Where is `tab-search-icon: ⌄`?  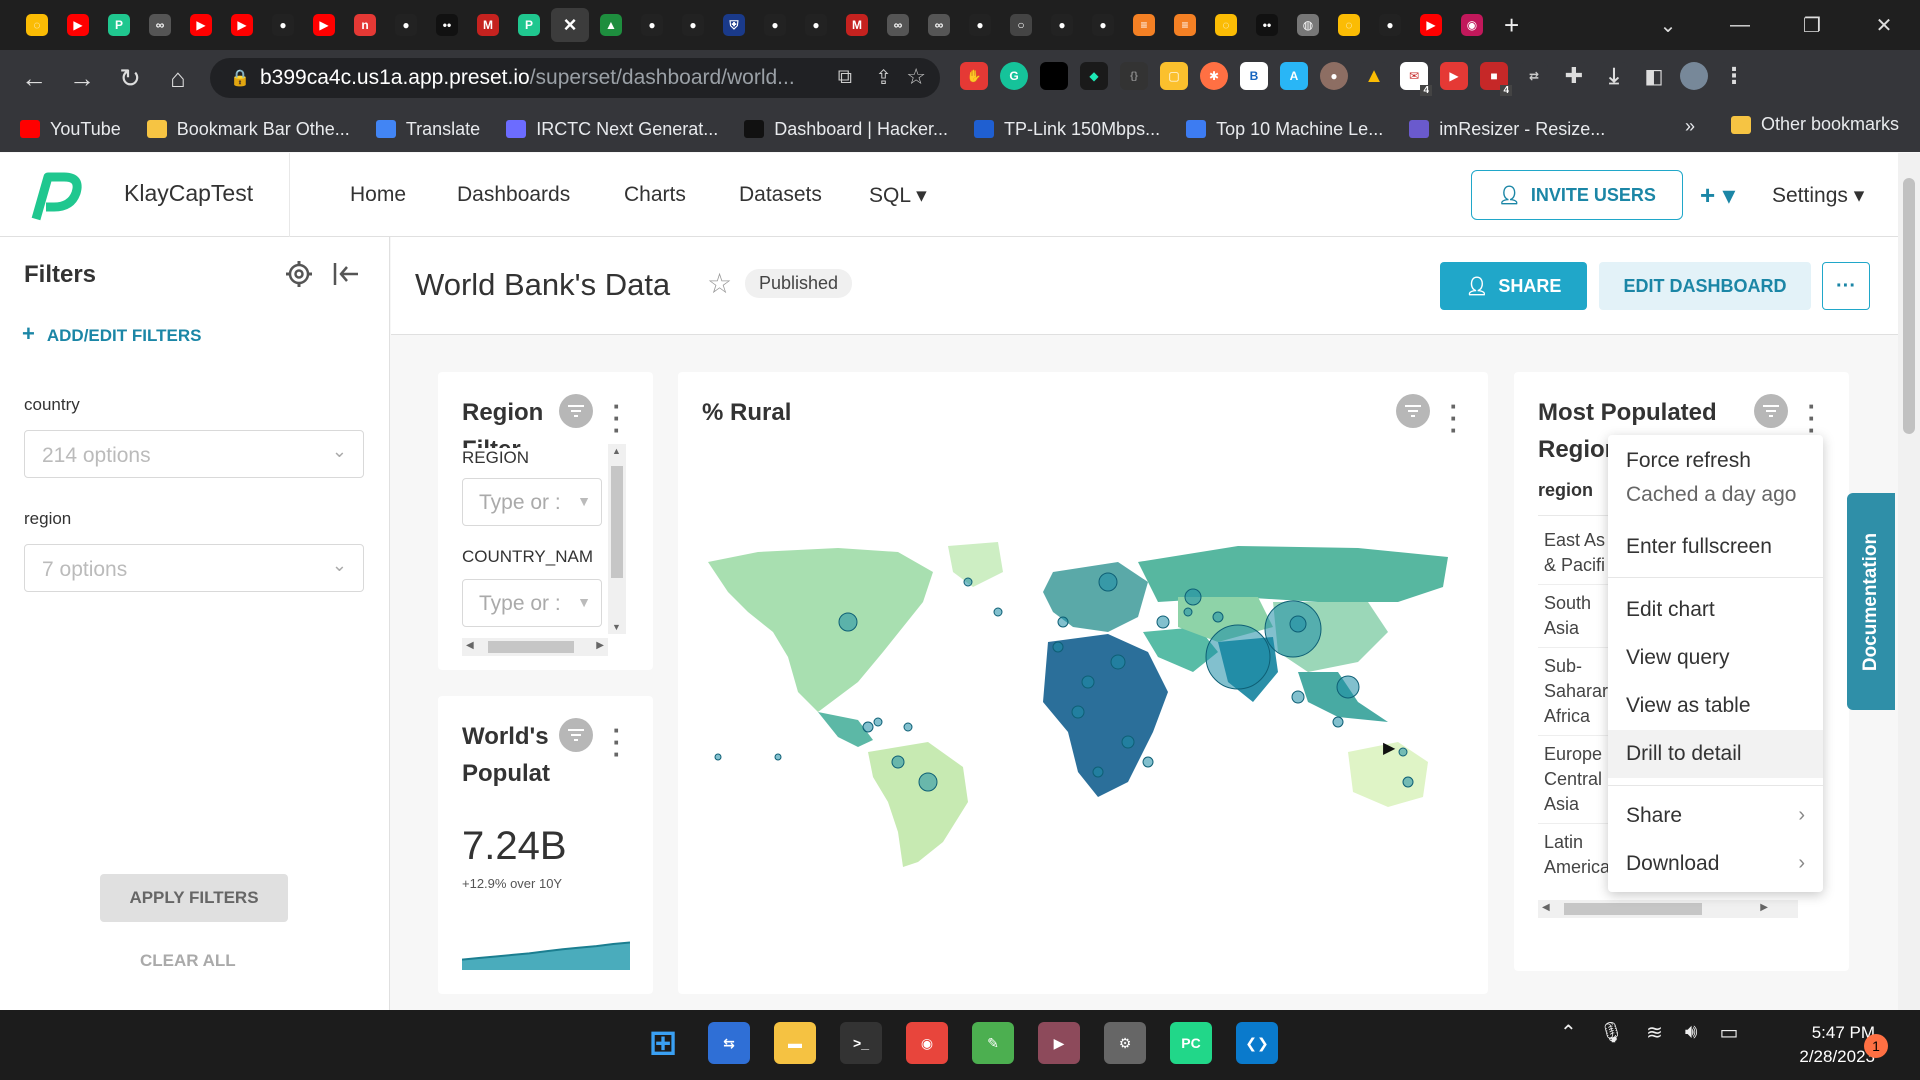
tab-search-icon: ⌄ is located at coordinates (1668, 25).